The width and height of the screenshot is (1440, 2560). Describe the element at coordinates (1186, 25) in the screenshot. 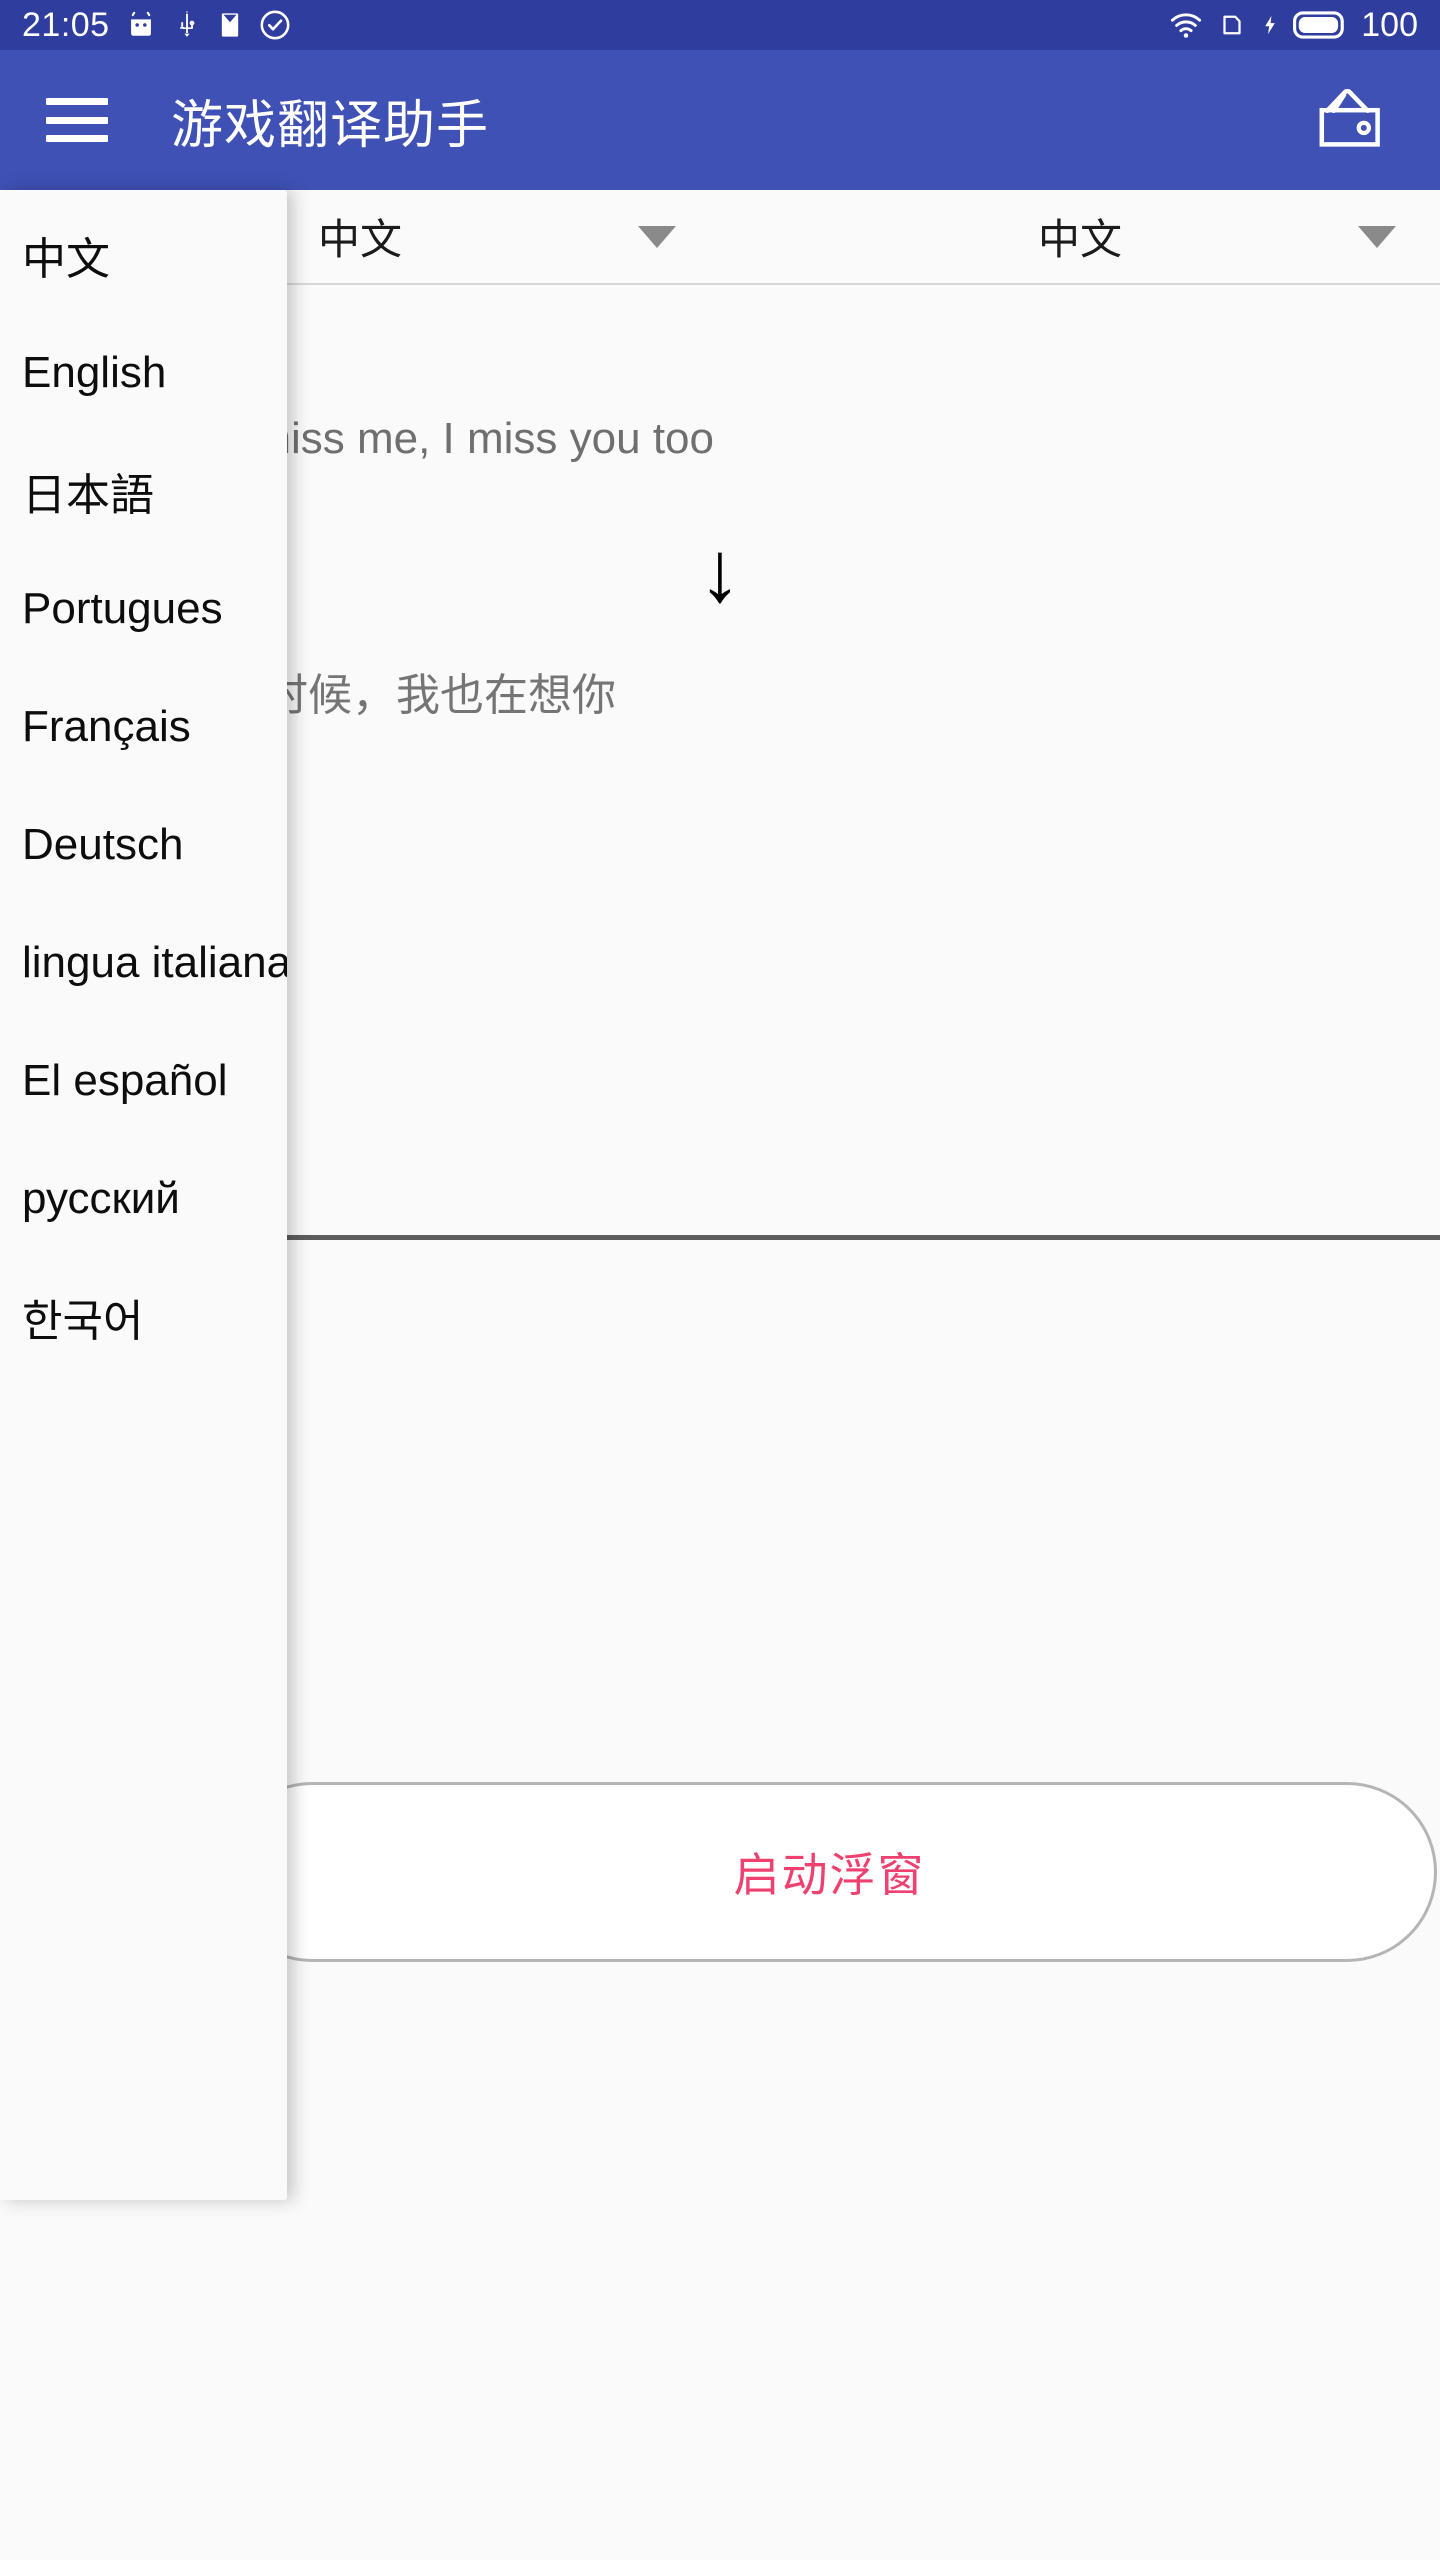

I see `wifi-icon` at that location.